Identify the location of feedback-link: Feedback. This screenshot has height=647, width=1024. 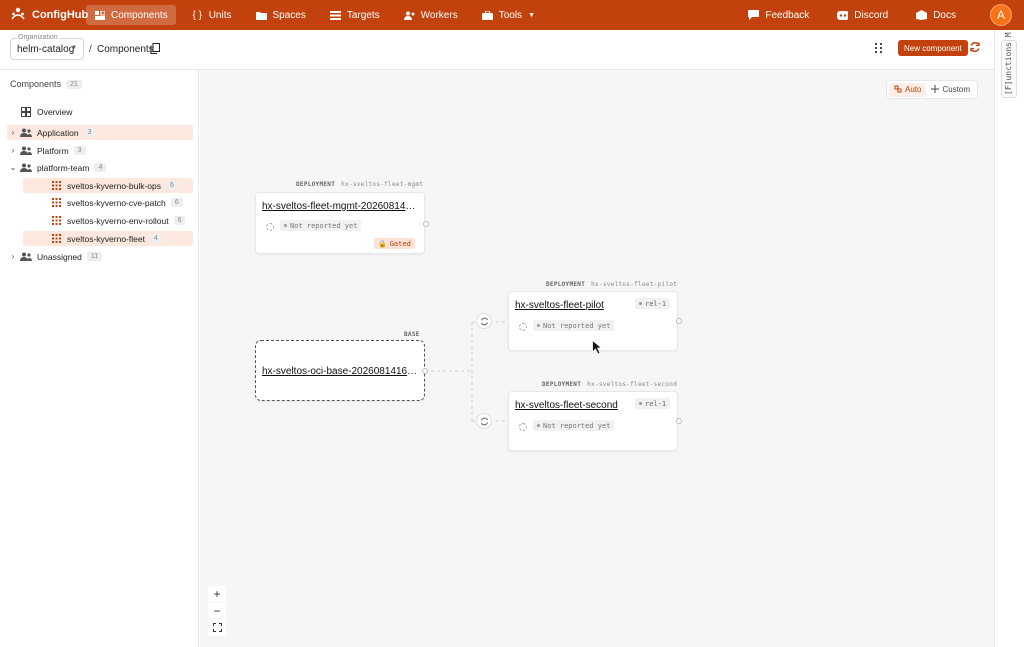
(778, 15).